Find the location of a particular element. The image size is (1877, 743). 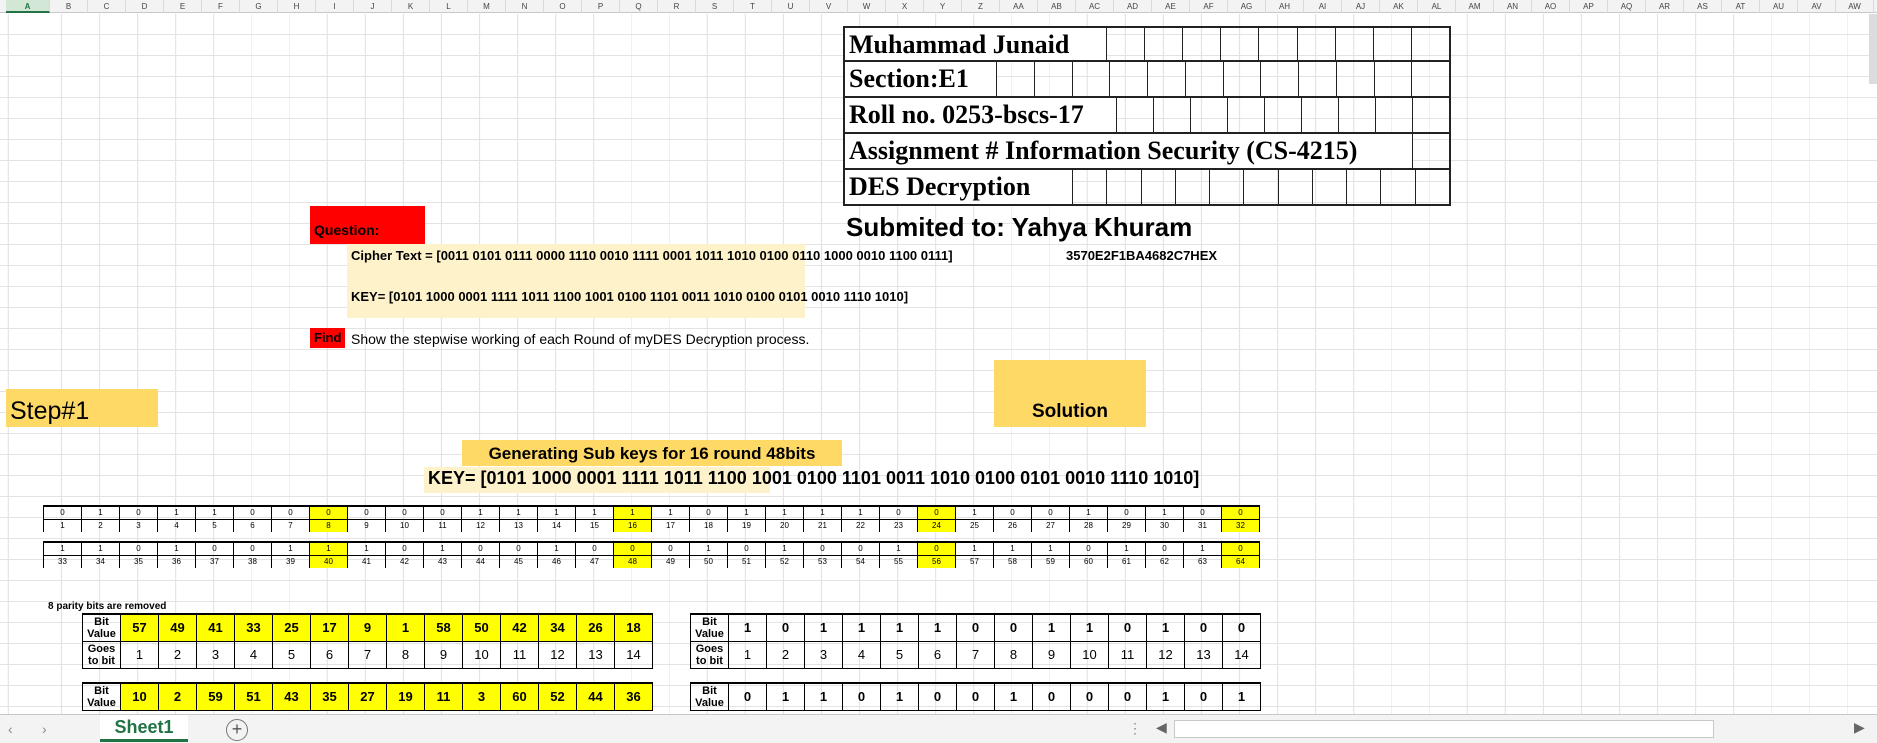

pc1-cell: 4 is located at coordinates (861, 654).